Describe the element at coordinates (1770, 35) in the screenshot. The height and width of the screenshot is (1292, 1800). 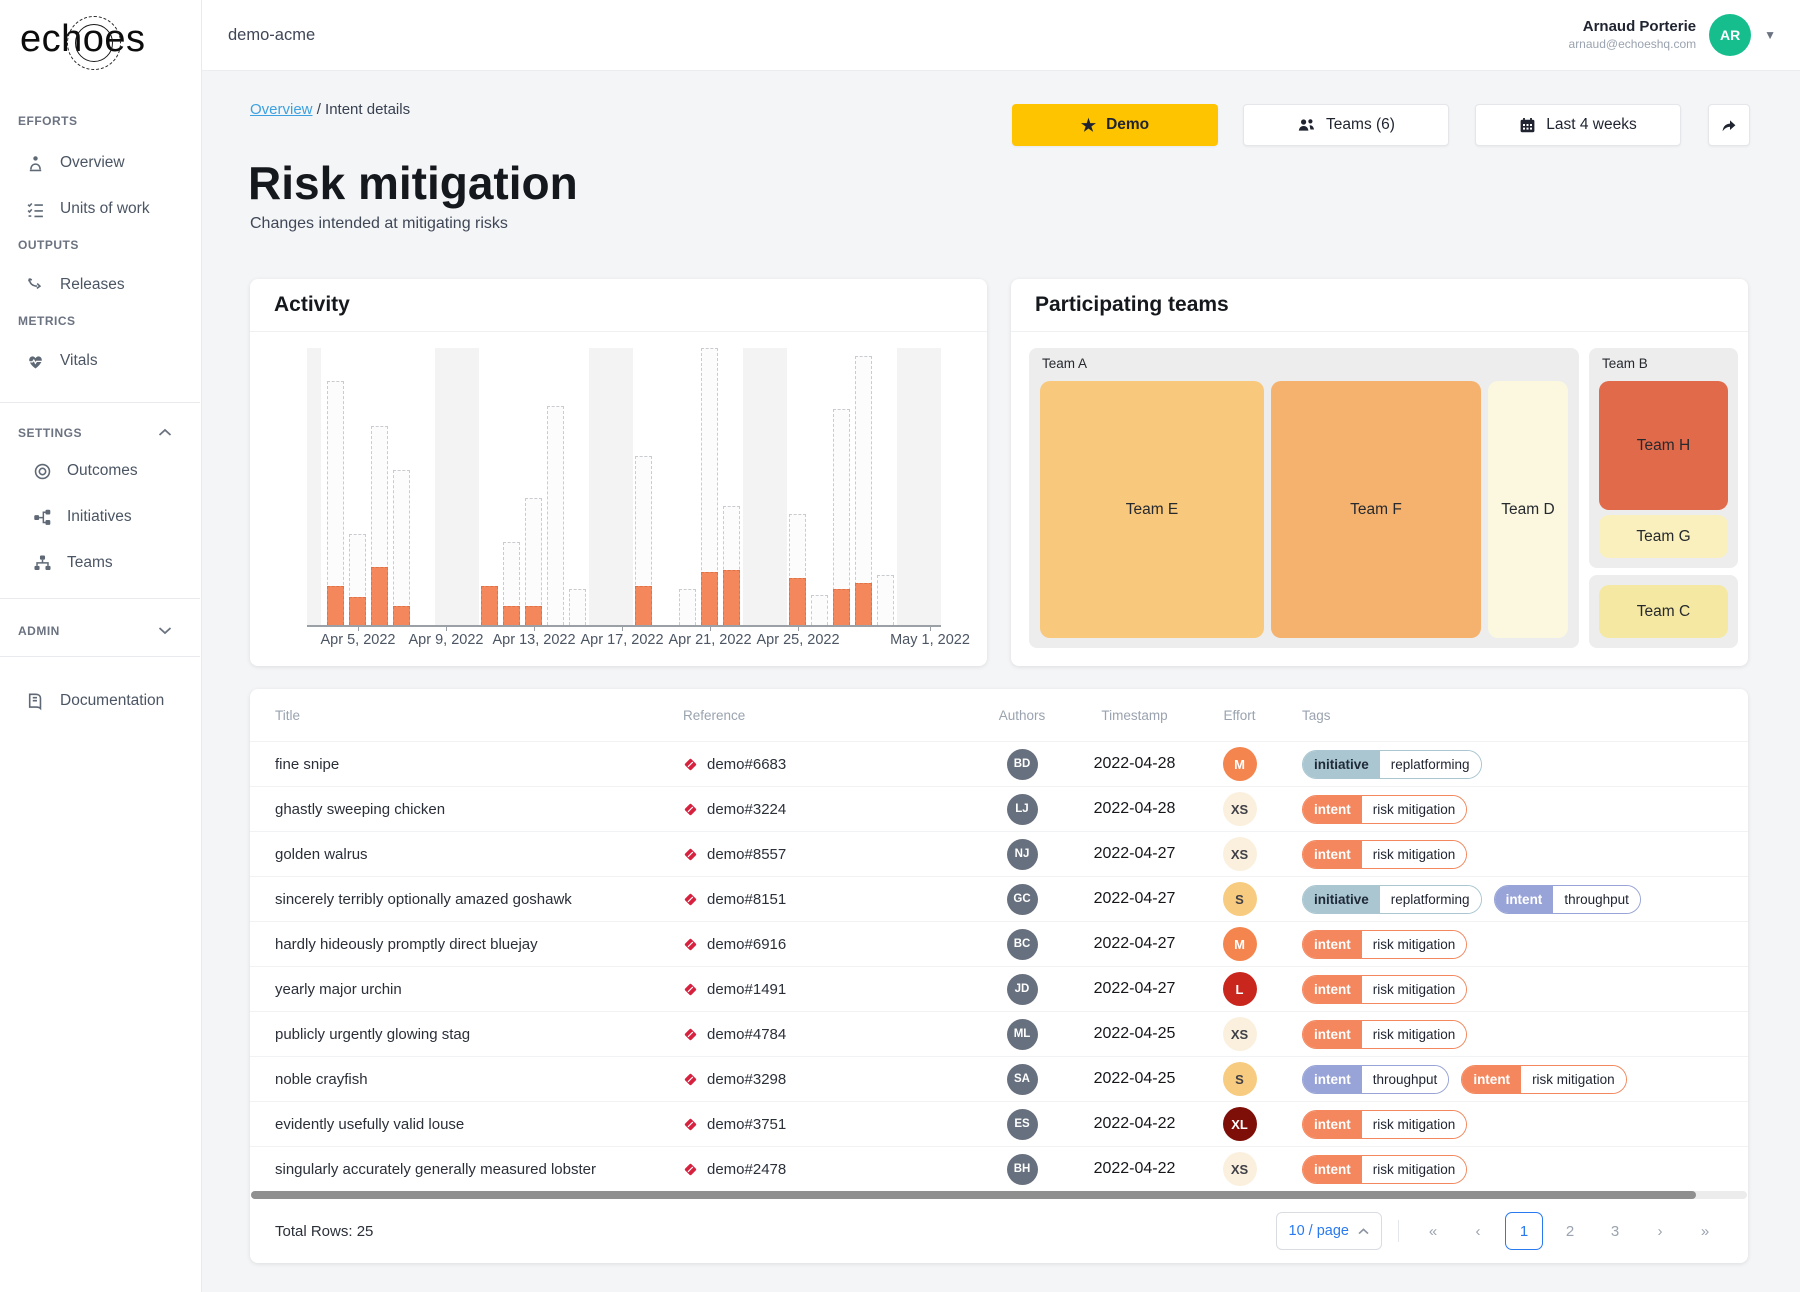
I see `chevron-down-icon: ▼` at that location.